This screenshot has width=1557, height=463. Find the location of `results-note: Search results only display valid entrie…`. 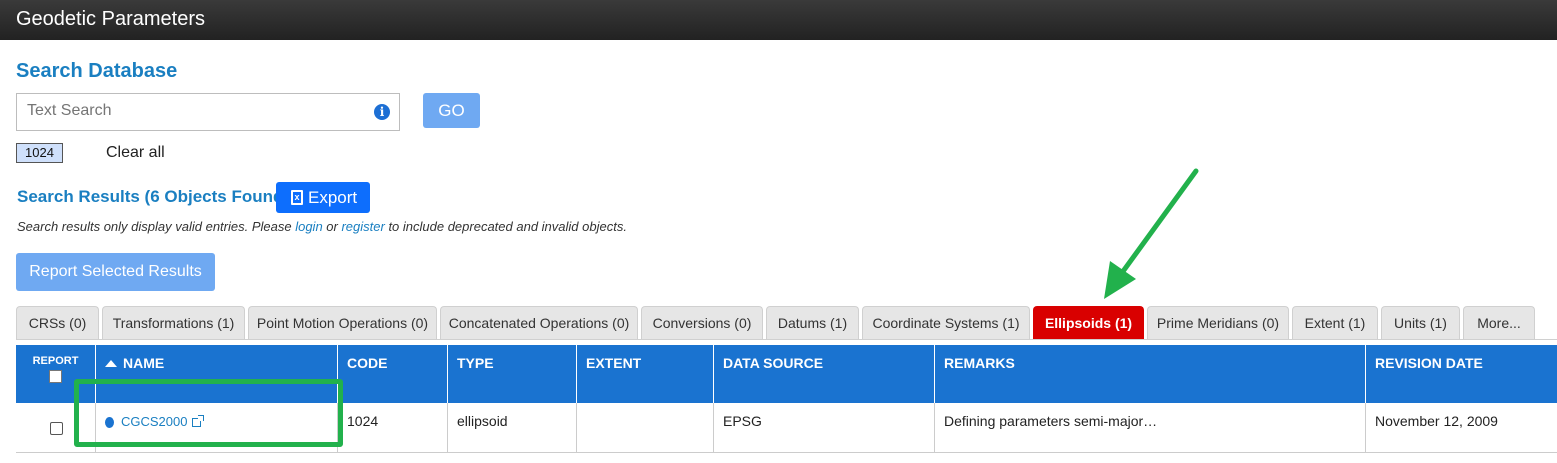

results-note: Search results only display valid entrie… is located at coordinates (322, 226).